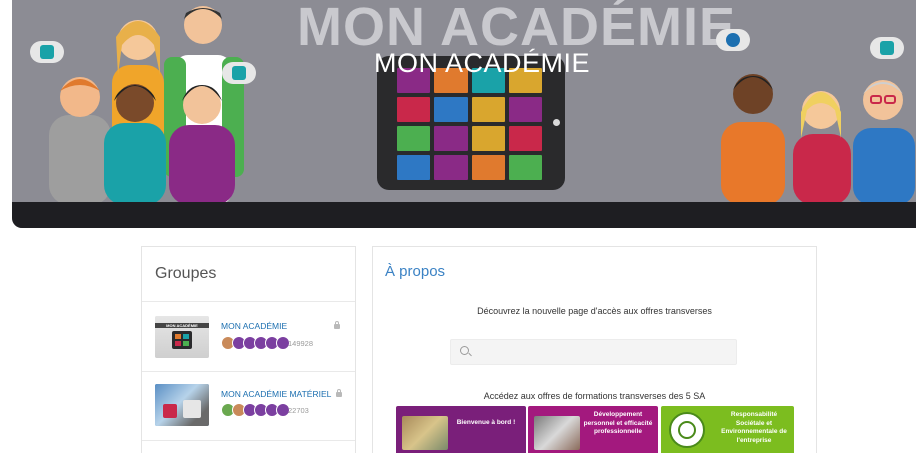 The image size is (916, 454). What do you see at coordinates (482, 63) in the screenshot?
I see `banner-title: MON ACADÉMIE` at bounding box center [482, 63].